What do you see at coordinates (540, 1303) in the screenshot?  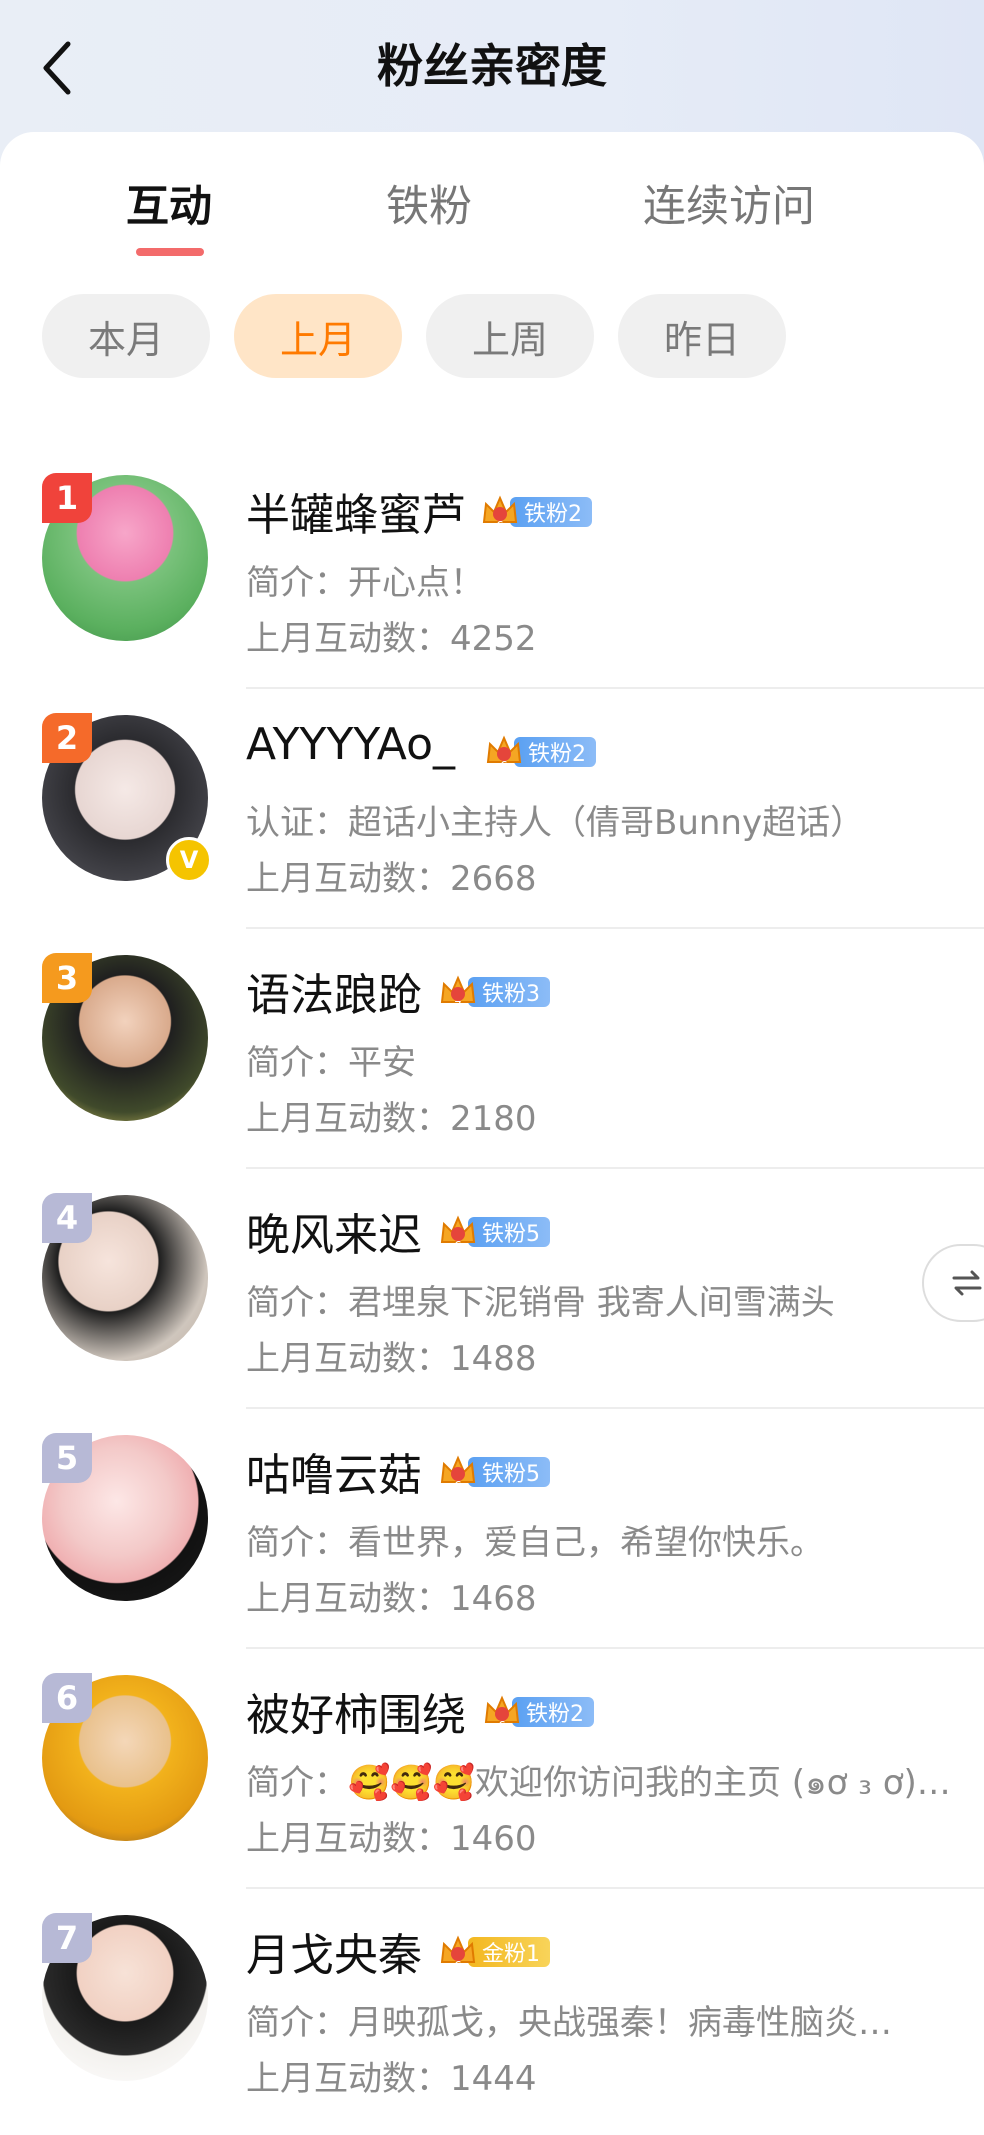 I see `fan-description: 简介：君埋泉下泥销骨 我寄人间雪满头` at bounding box center [540, 1303].